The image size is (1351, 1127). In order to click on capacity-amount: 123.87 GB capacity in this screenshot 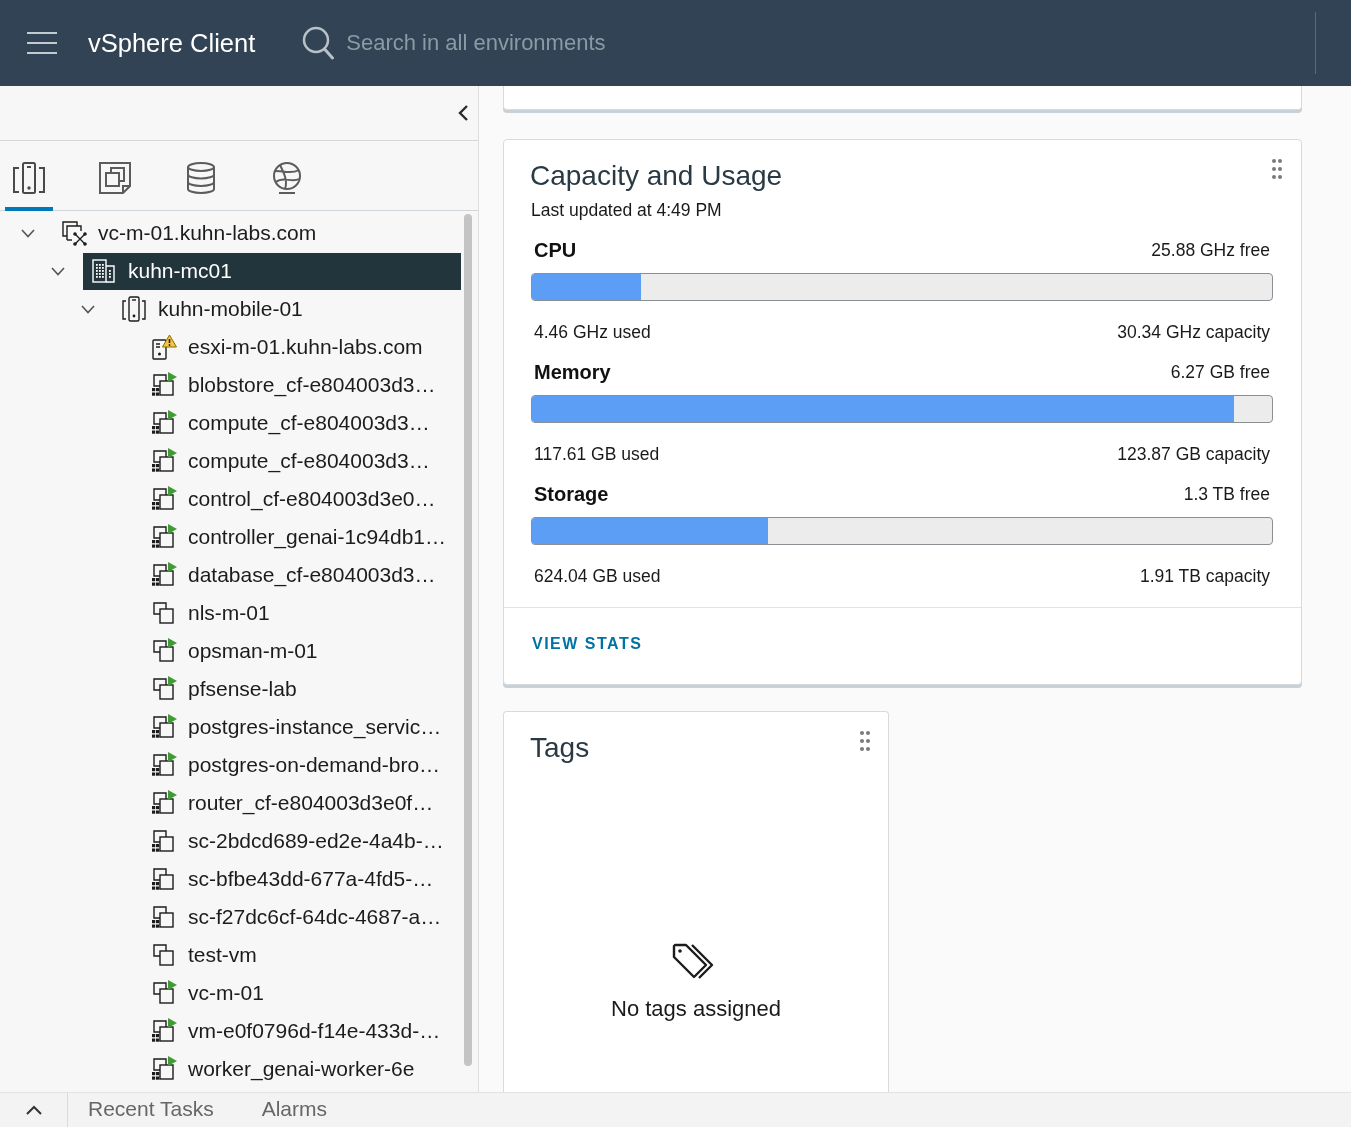, I will do `click(1193, 454)`.